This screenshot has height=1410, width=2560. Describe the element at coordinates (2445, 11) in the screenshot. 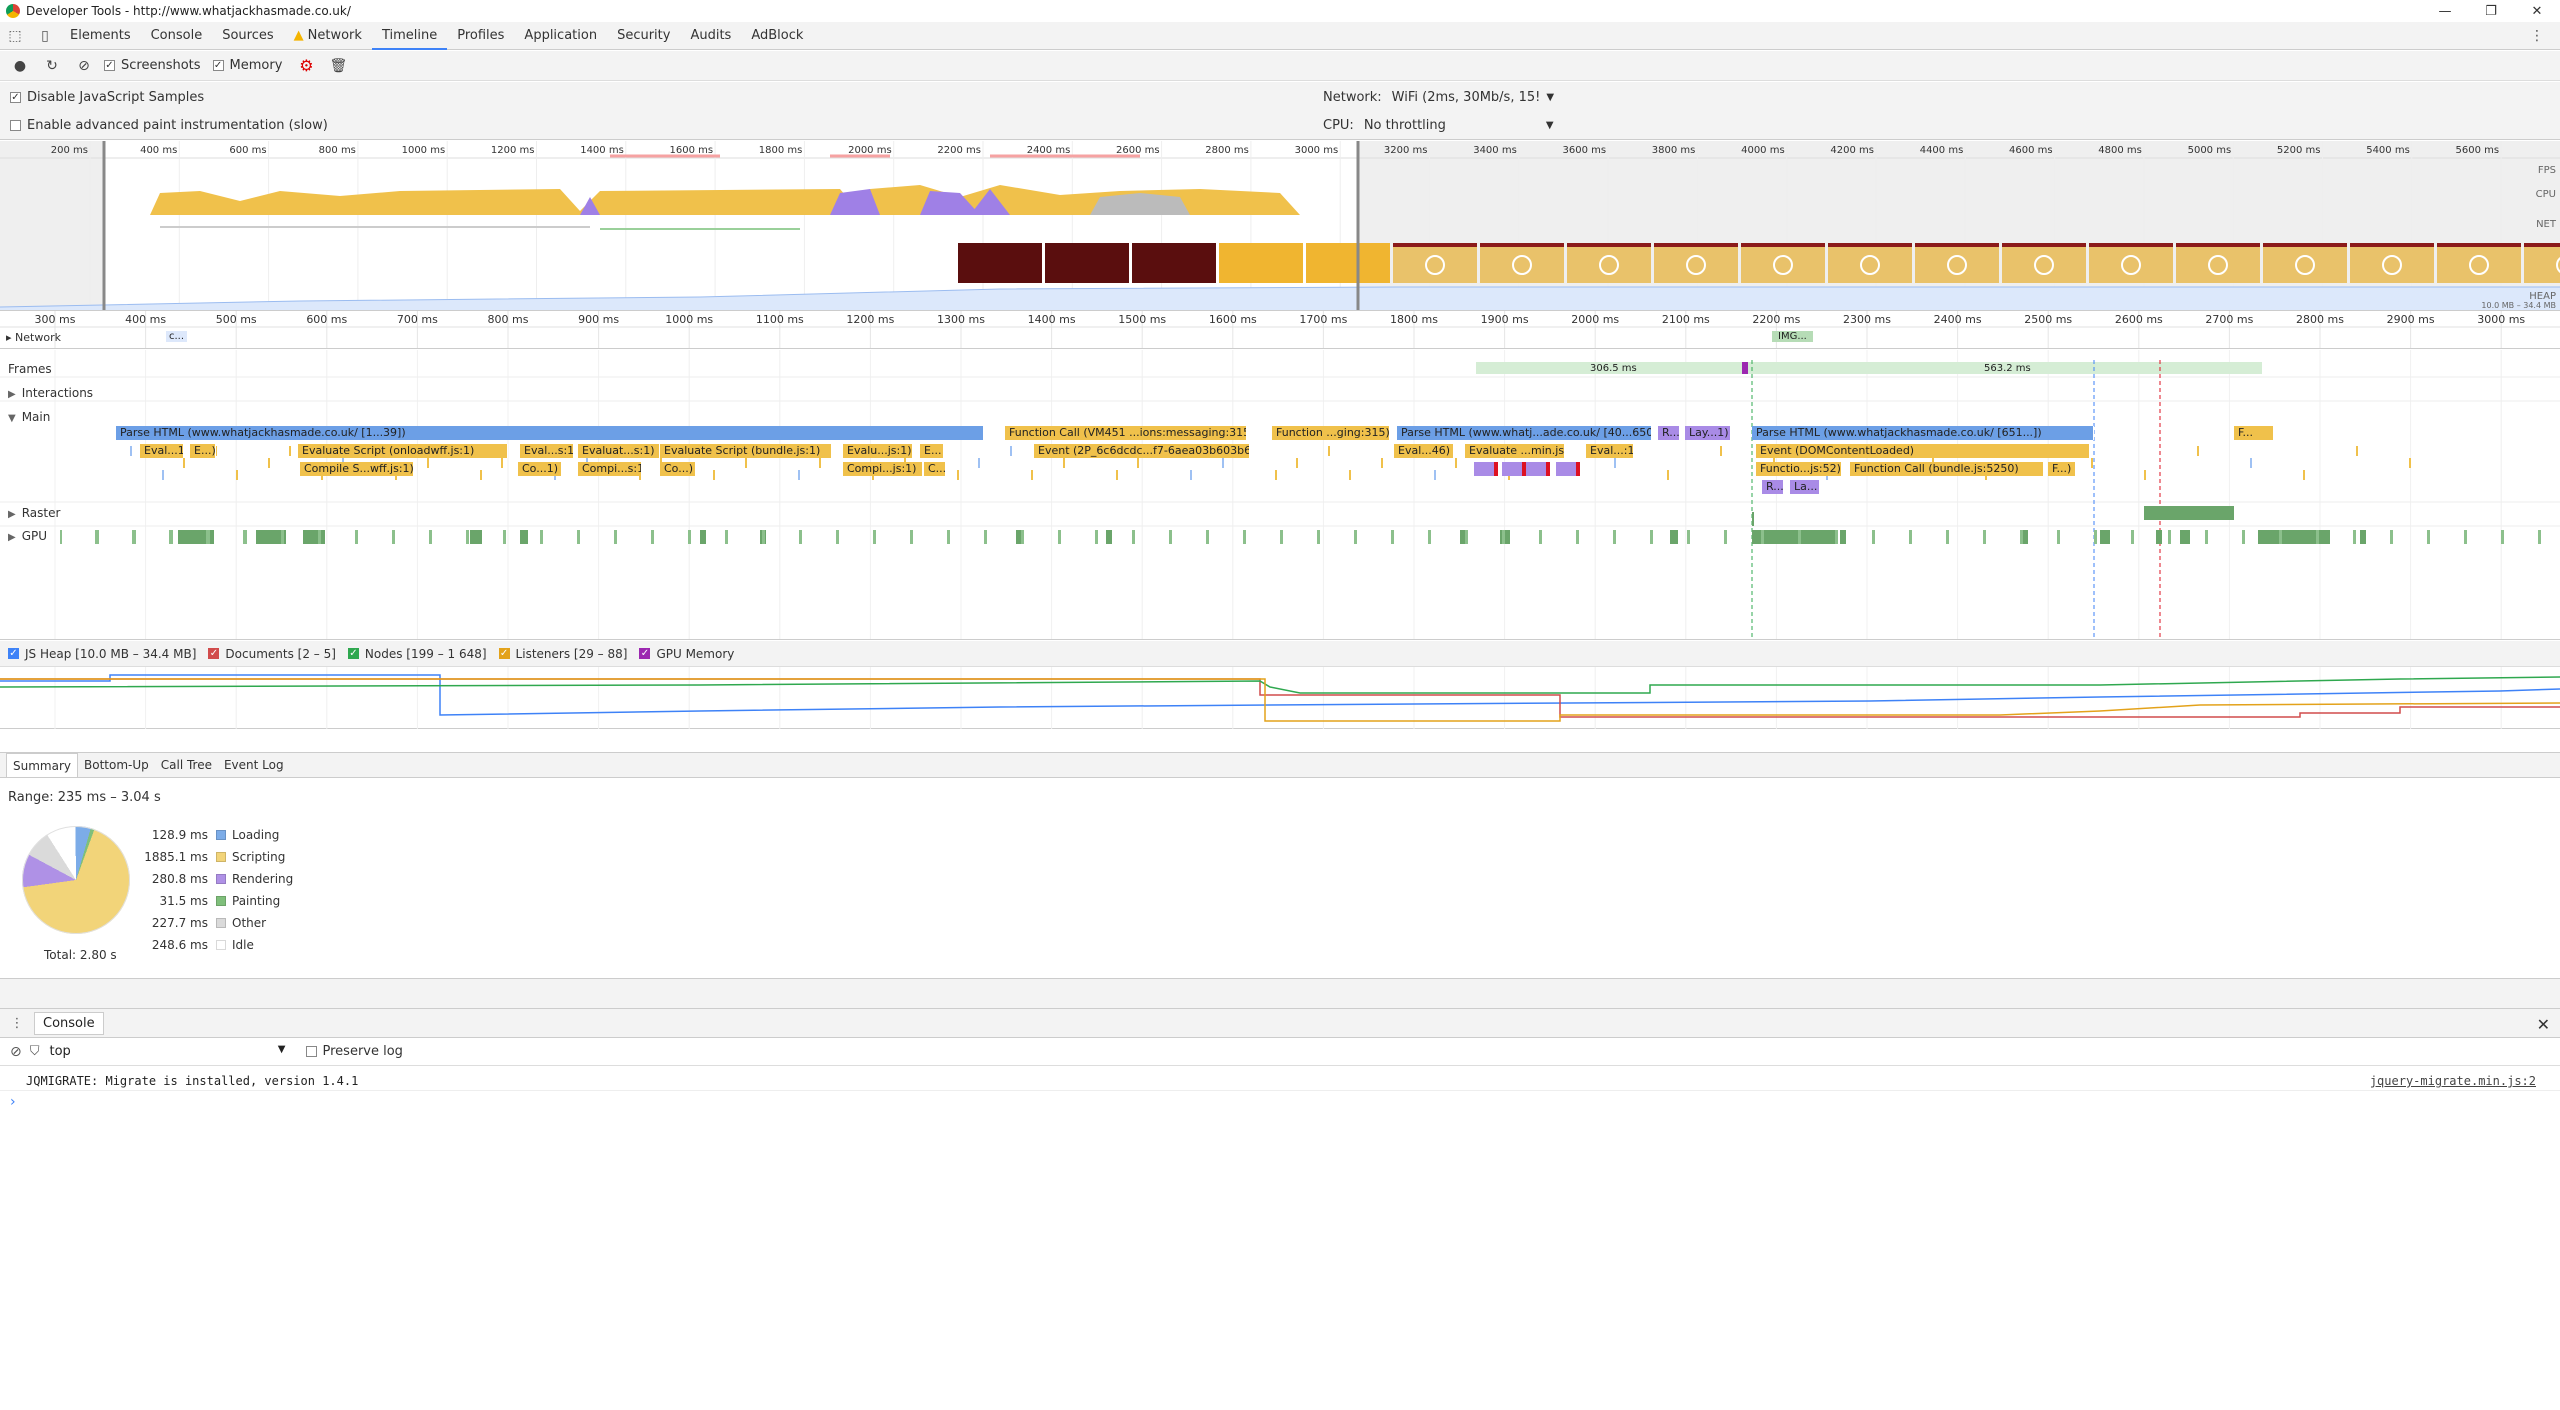

I see `minimize-icon: —` at that location.